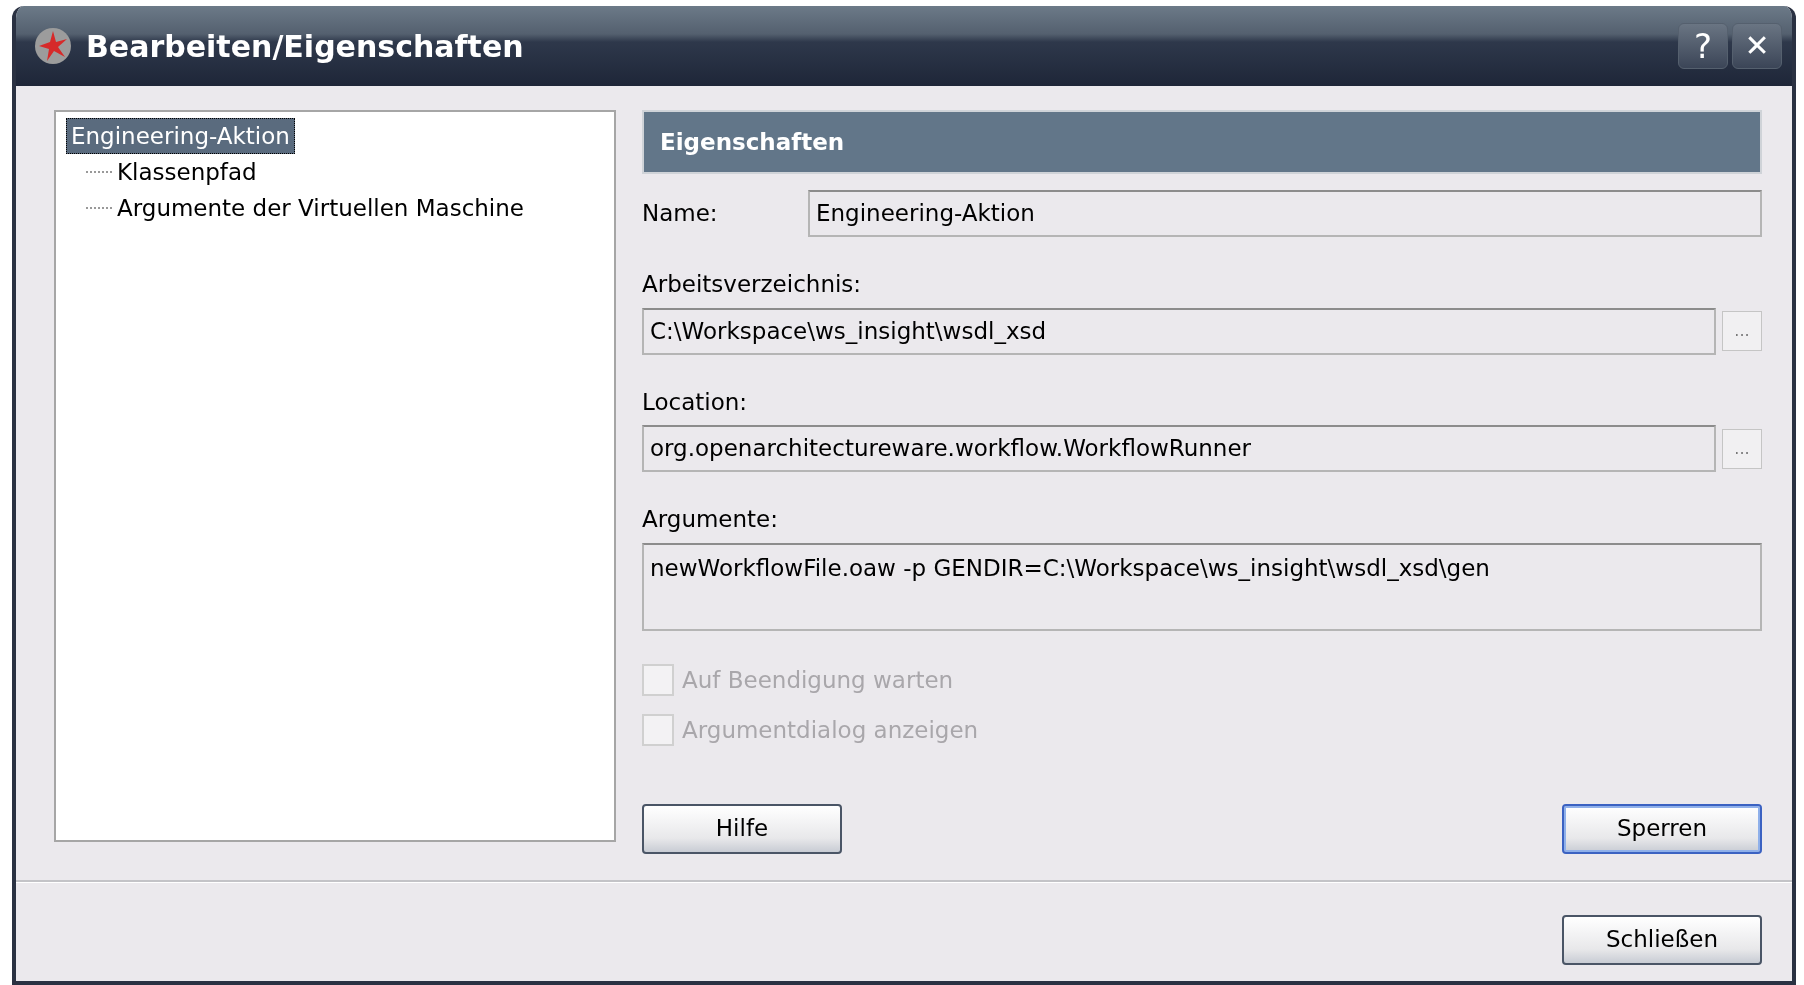 This screenshot has height=985, width=1804. Describe the element at coordinates (1202, 586) in the screenshot. I see `arguments-field: newWorkflowFile.oaw -p GENDIR=C:\Workspace\ws_insight\wsdl_xsd\gen` at that location.